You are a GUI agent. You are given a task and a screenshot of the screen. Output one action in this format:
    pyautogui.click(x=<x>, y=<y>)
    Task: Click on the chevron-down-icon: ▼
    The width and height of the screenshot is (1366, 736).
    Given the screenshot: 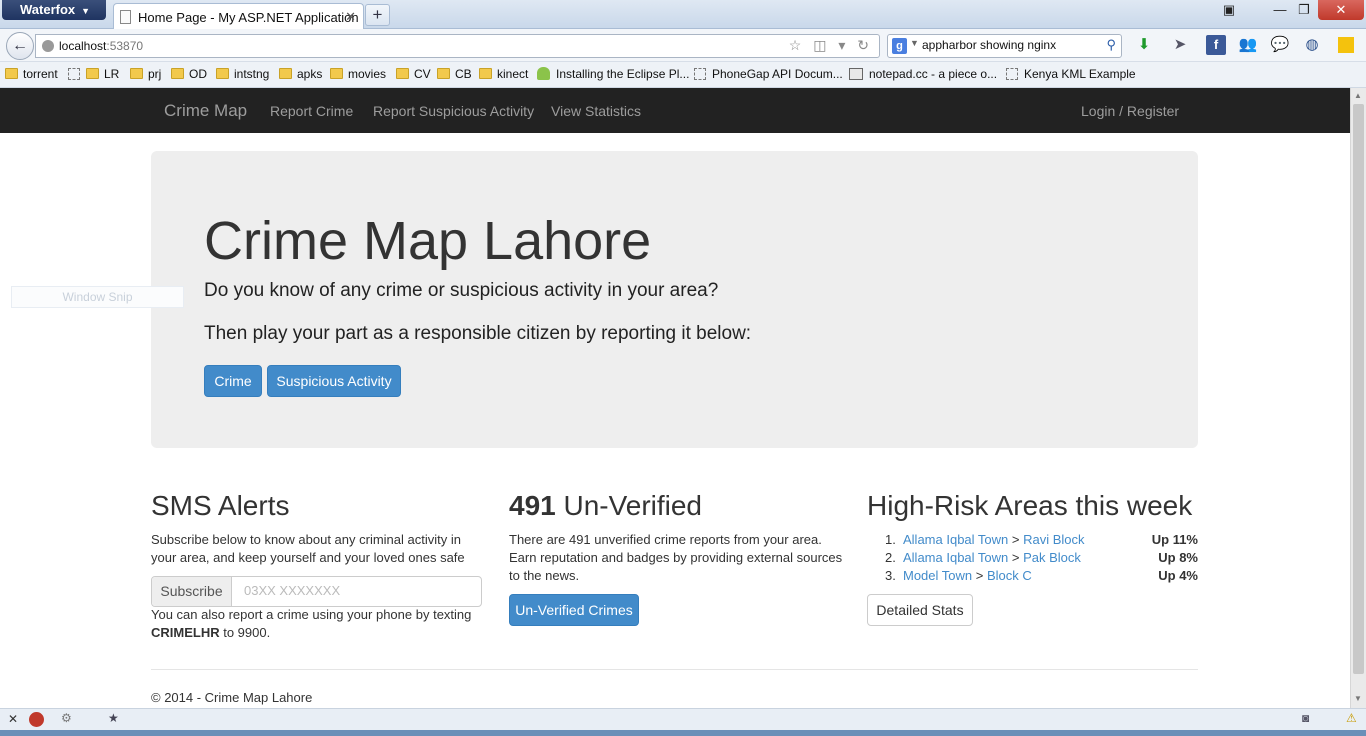 What is the action you would take?
    pyautogui.click(x=914, y=43)
    